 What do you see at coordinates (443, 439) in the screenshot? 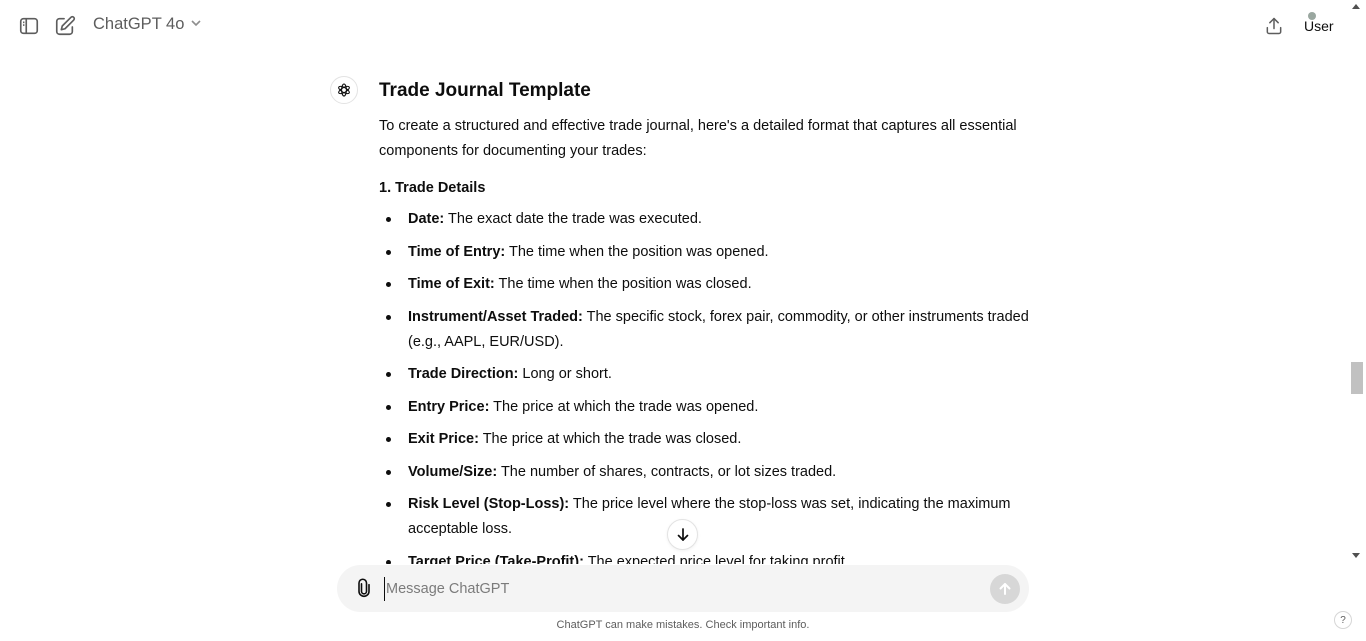
I see `item-label: Exit Price:` at bounding box center [443, 439].